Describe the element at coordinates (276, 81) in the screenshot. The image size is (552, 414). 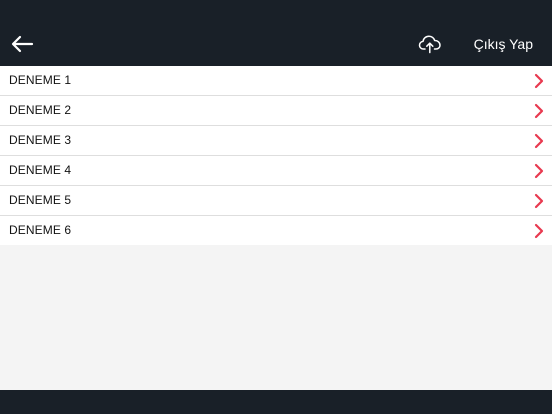
I see `list-item: DENEME 1` at that location.